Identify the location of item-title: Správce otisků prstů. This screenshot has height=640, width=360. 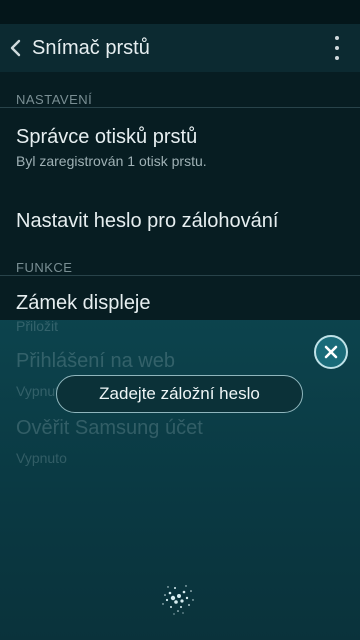
(107, 137).